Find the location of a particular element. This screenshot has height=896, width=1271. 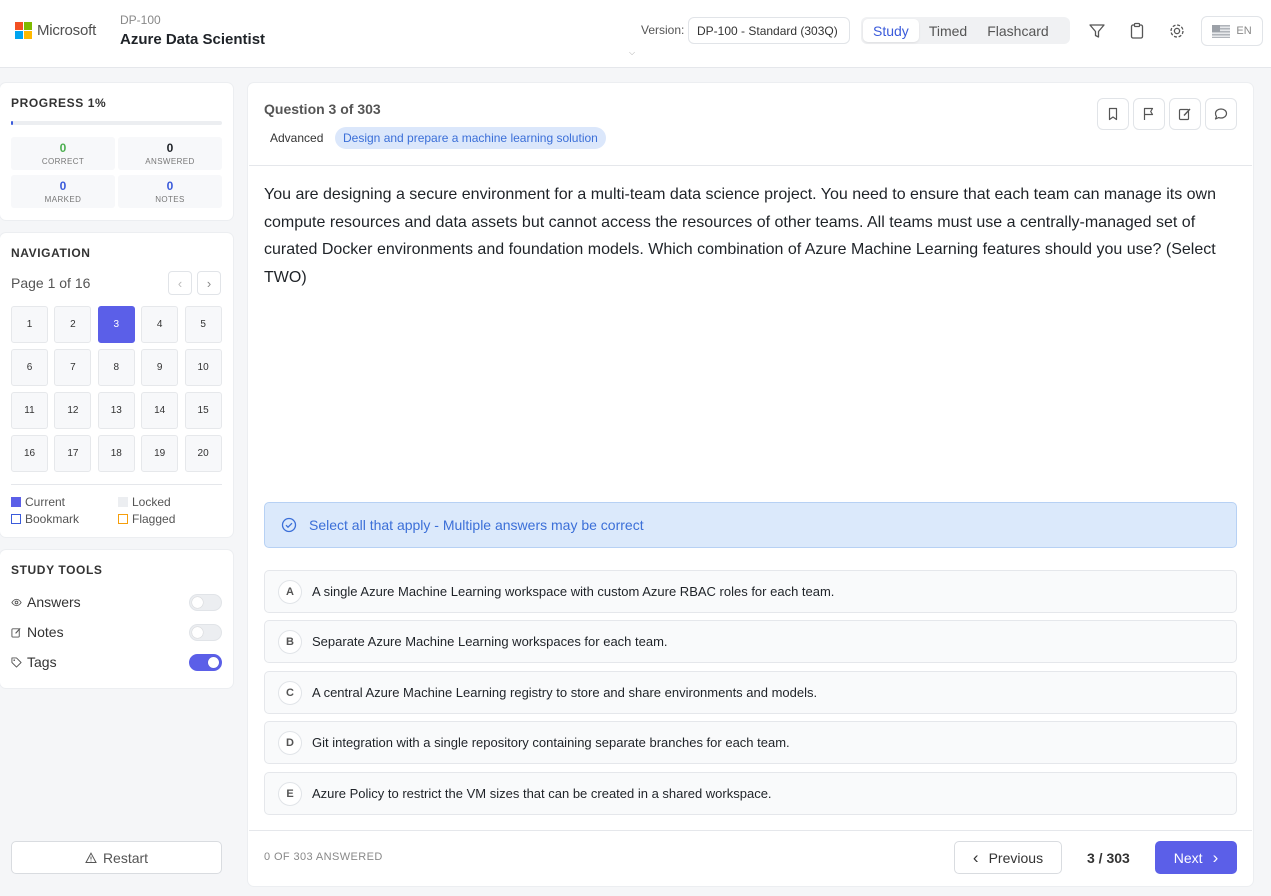

difficulty-label: Advanced is located at coordinates (297, 138).